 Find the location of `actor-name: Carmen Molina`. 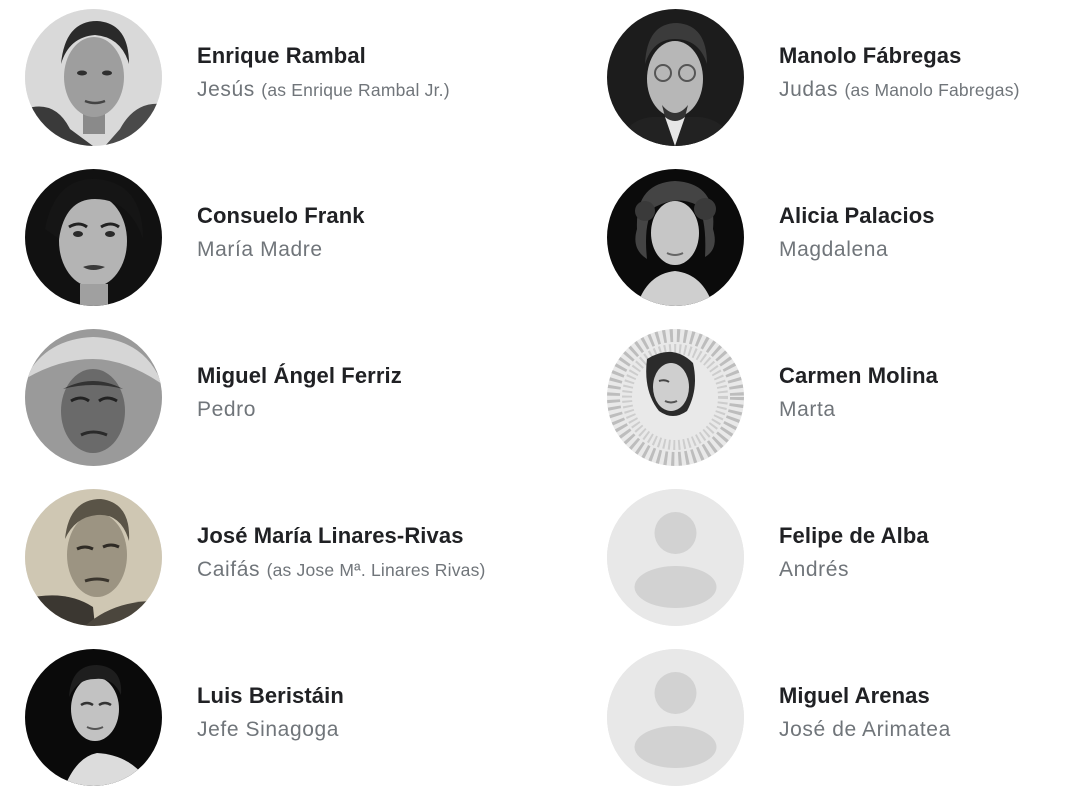

actor-name: Carmen Molina is located at coordinates (858, 376).